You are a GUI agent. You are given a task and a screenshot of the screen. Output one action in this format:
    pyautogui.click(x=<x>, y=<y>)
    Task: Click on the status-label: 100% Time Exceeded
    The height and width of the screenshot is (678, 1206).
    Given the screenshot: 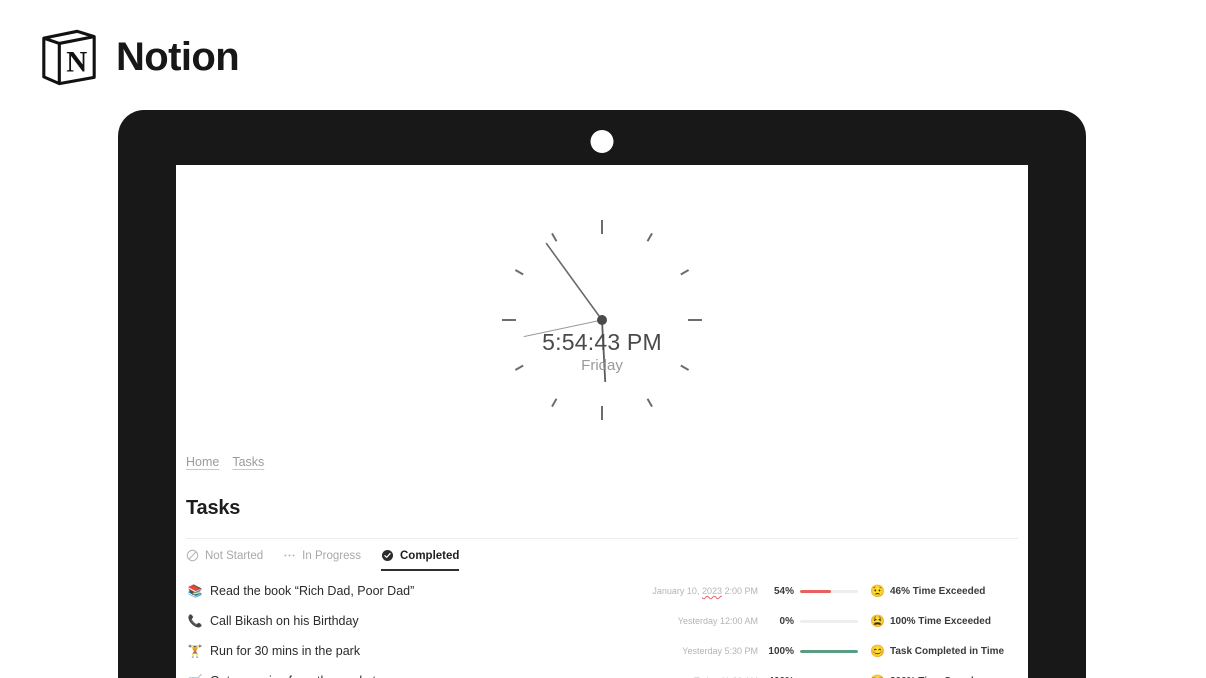 What is the action you would take?
    pyautogui.click(x=940, y=621)
    